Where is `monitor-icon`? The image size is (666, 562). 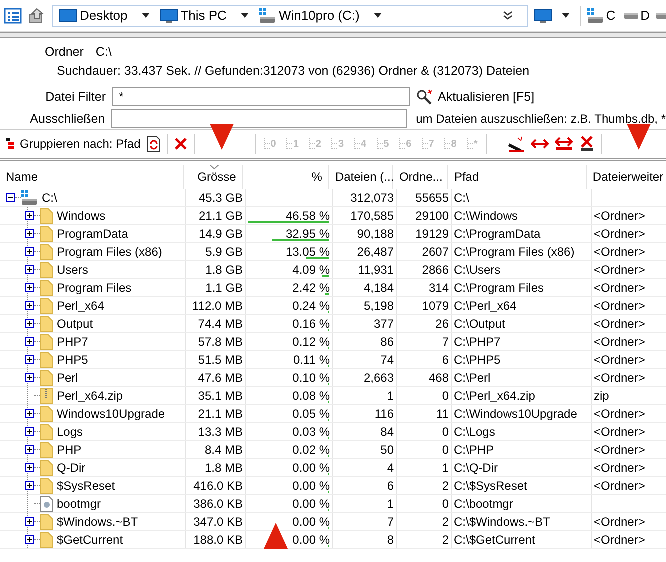
monitor-icon is located at coordinates (543, 16).